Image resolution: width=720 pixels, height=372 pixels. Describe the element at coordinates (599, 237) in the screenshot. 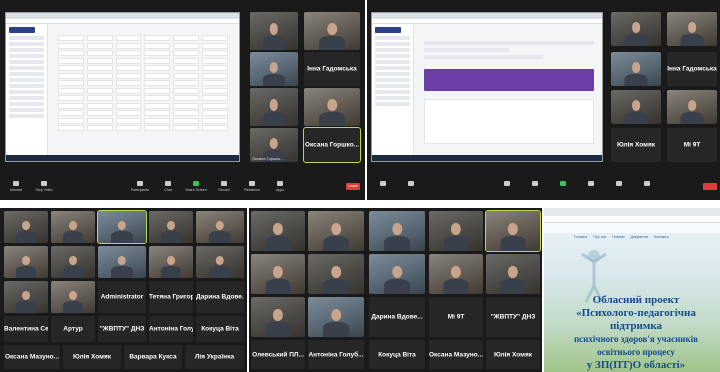

I see `nav-link: Про нас` at that location.